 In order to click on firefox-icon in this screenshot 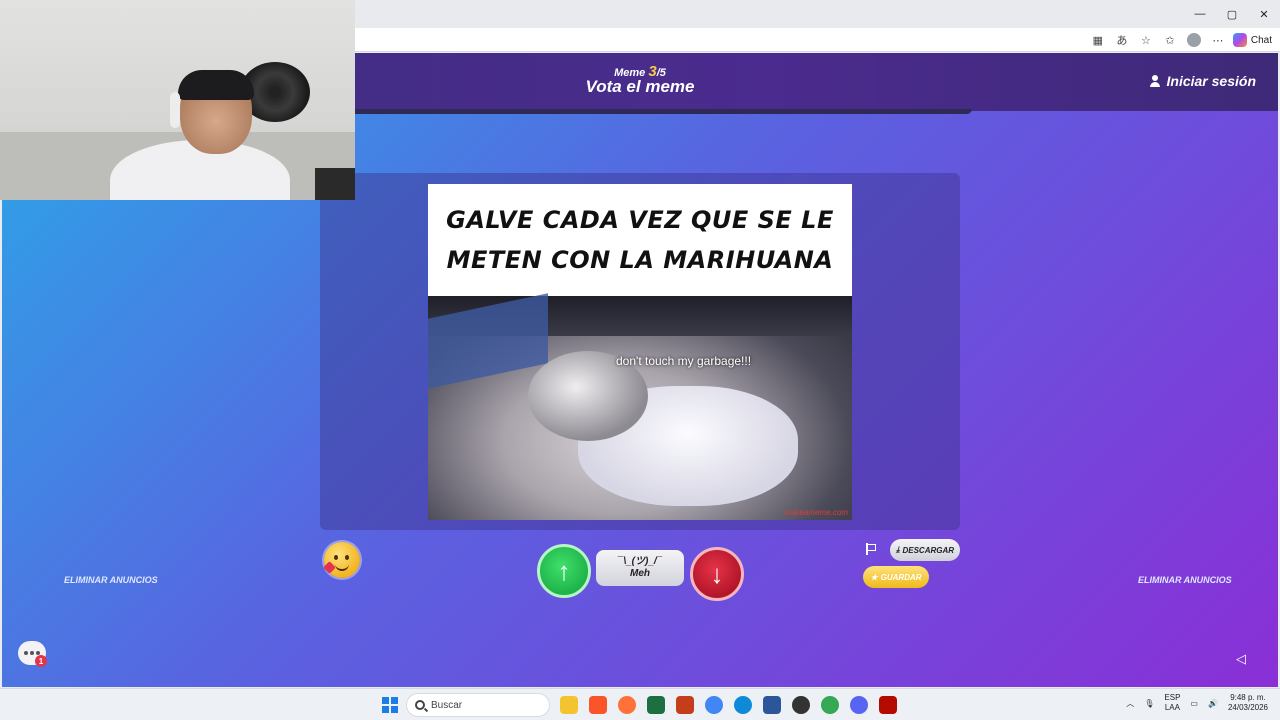, I will do `click(627, 705)`.